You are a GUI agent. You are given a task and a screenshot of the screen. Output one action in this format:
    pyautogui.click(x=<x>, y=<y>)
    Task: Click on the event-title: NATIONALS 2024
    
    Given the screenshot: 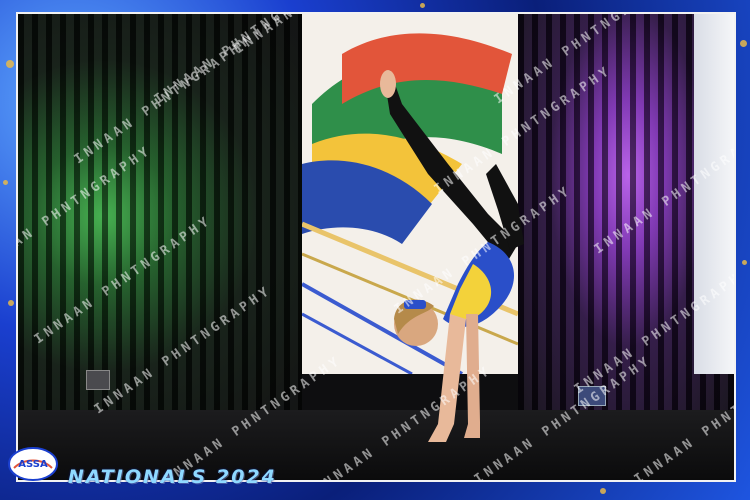 What is the action you would take?
    pyautogui.click(x=172, y=477)
    